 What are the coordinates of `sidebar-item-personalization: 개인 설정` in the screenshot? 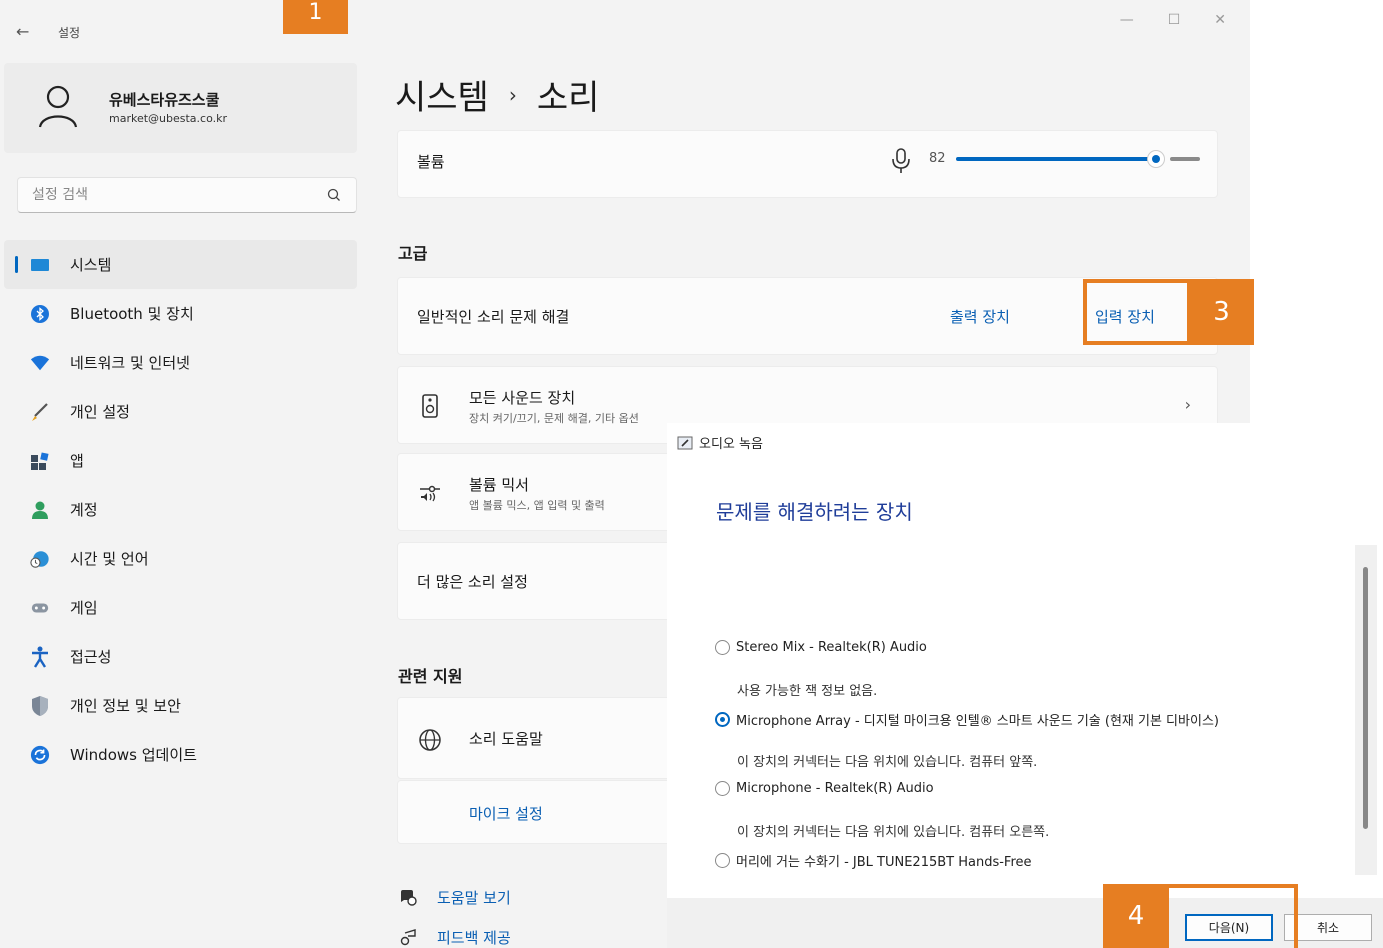 It's located at (180, 411).